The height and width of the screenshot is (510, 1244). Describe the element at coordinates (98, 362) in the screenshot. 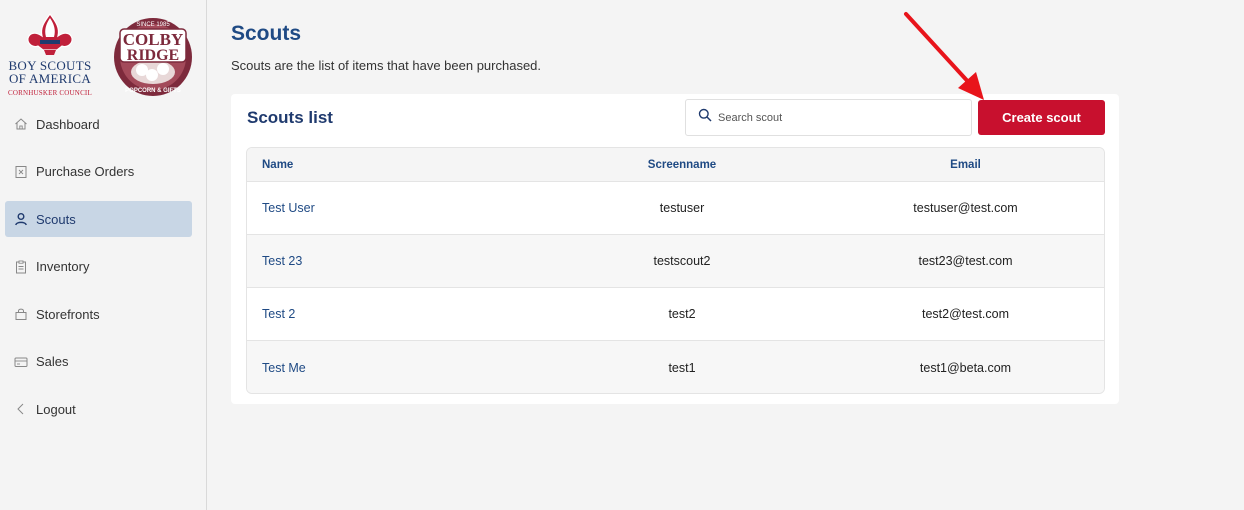

I see `sidebar-item-sales: Sales` at that location.